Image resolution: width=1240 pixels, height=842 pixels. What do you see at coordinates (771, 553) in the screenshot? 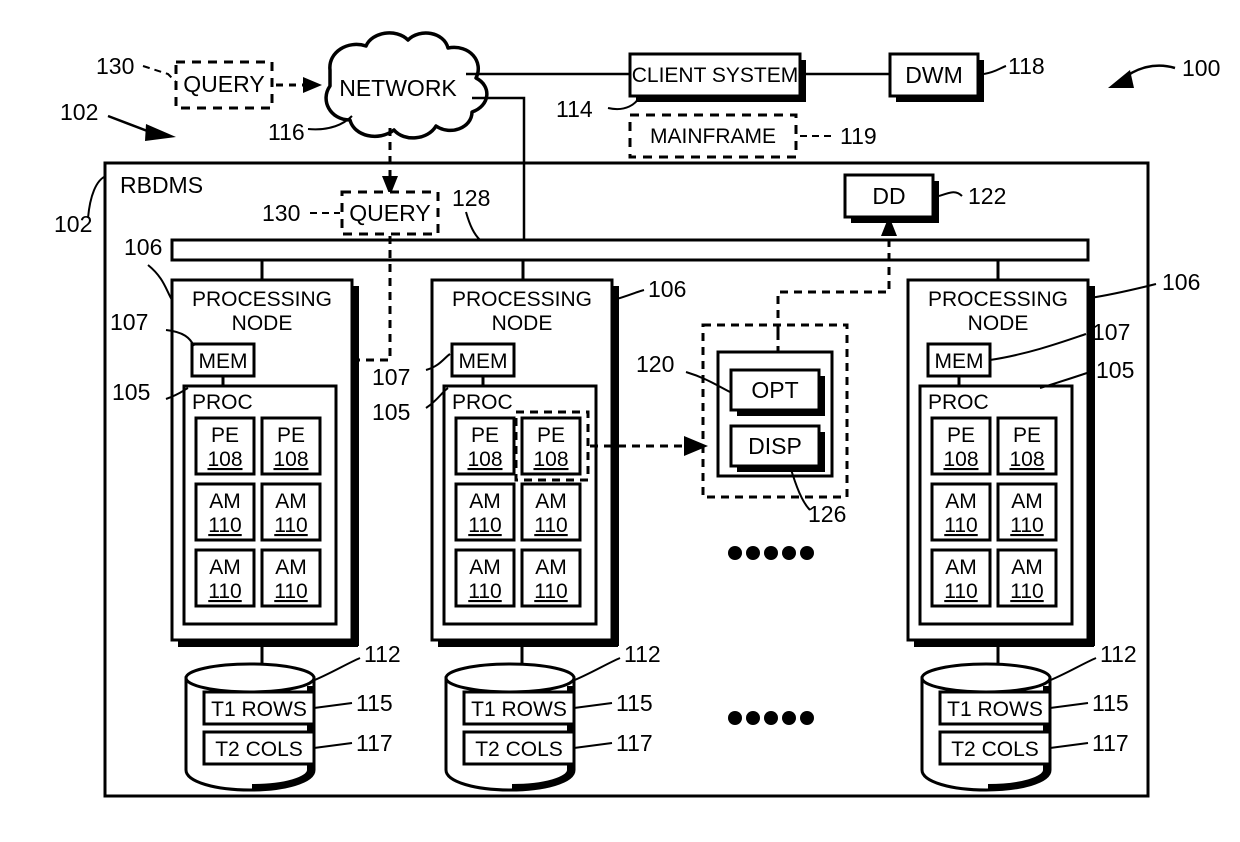
I see `ellipsis-nodes` at bounding box center [771, 553].